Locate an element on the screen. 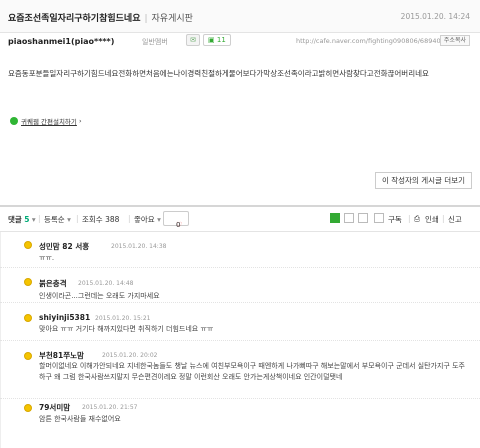  report-button: 신고 is located at coordinates (455, 219).